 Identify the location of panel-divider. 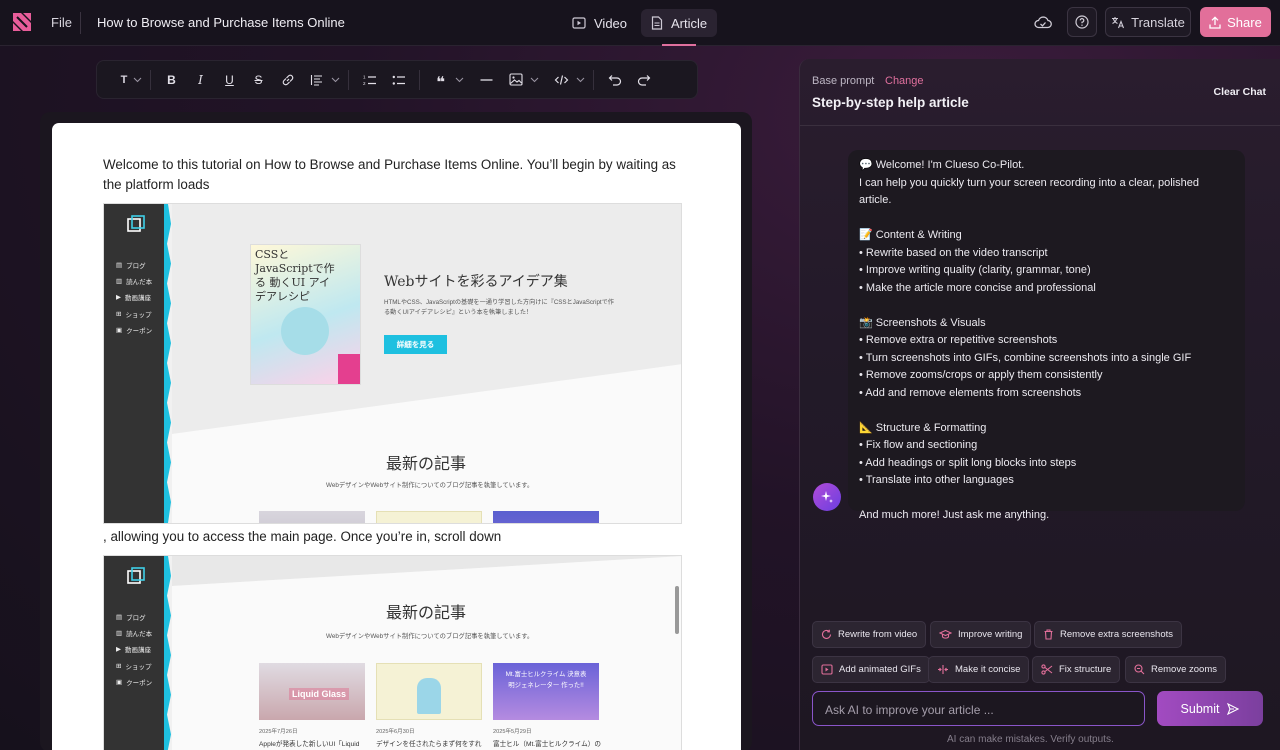
(1040, 125).